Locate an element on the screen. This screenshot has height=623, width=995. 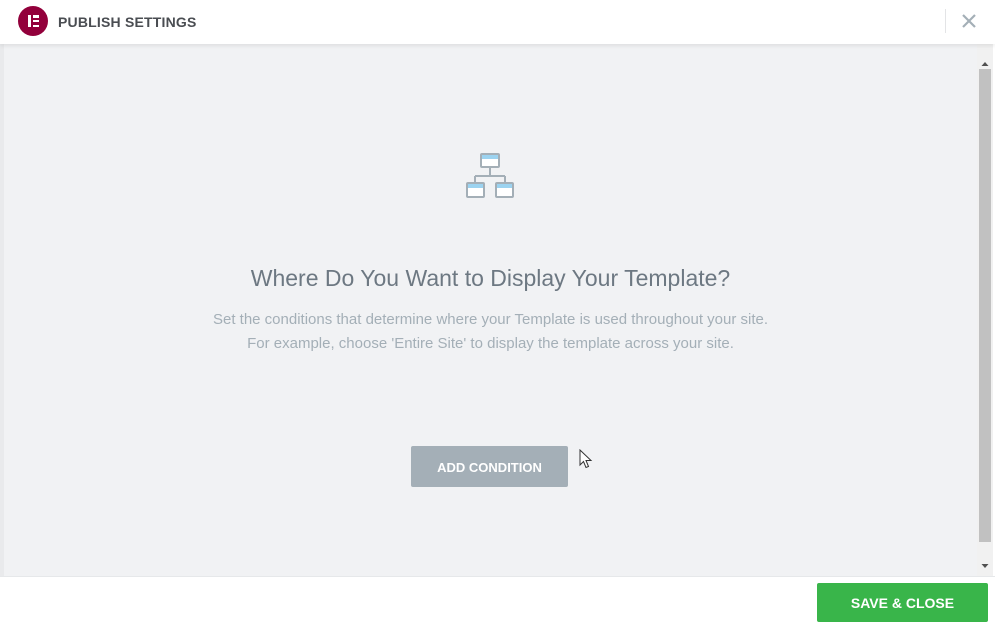
add-condition-button: ADD CONDITION is located at coordinates (489, 466).